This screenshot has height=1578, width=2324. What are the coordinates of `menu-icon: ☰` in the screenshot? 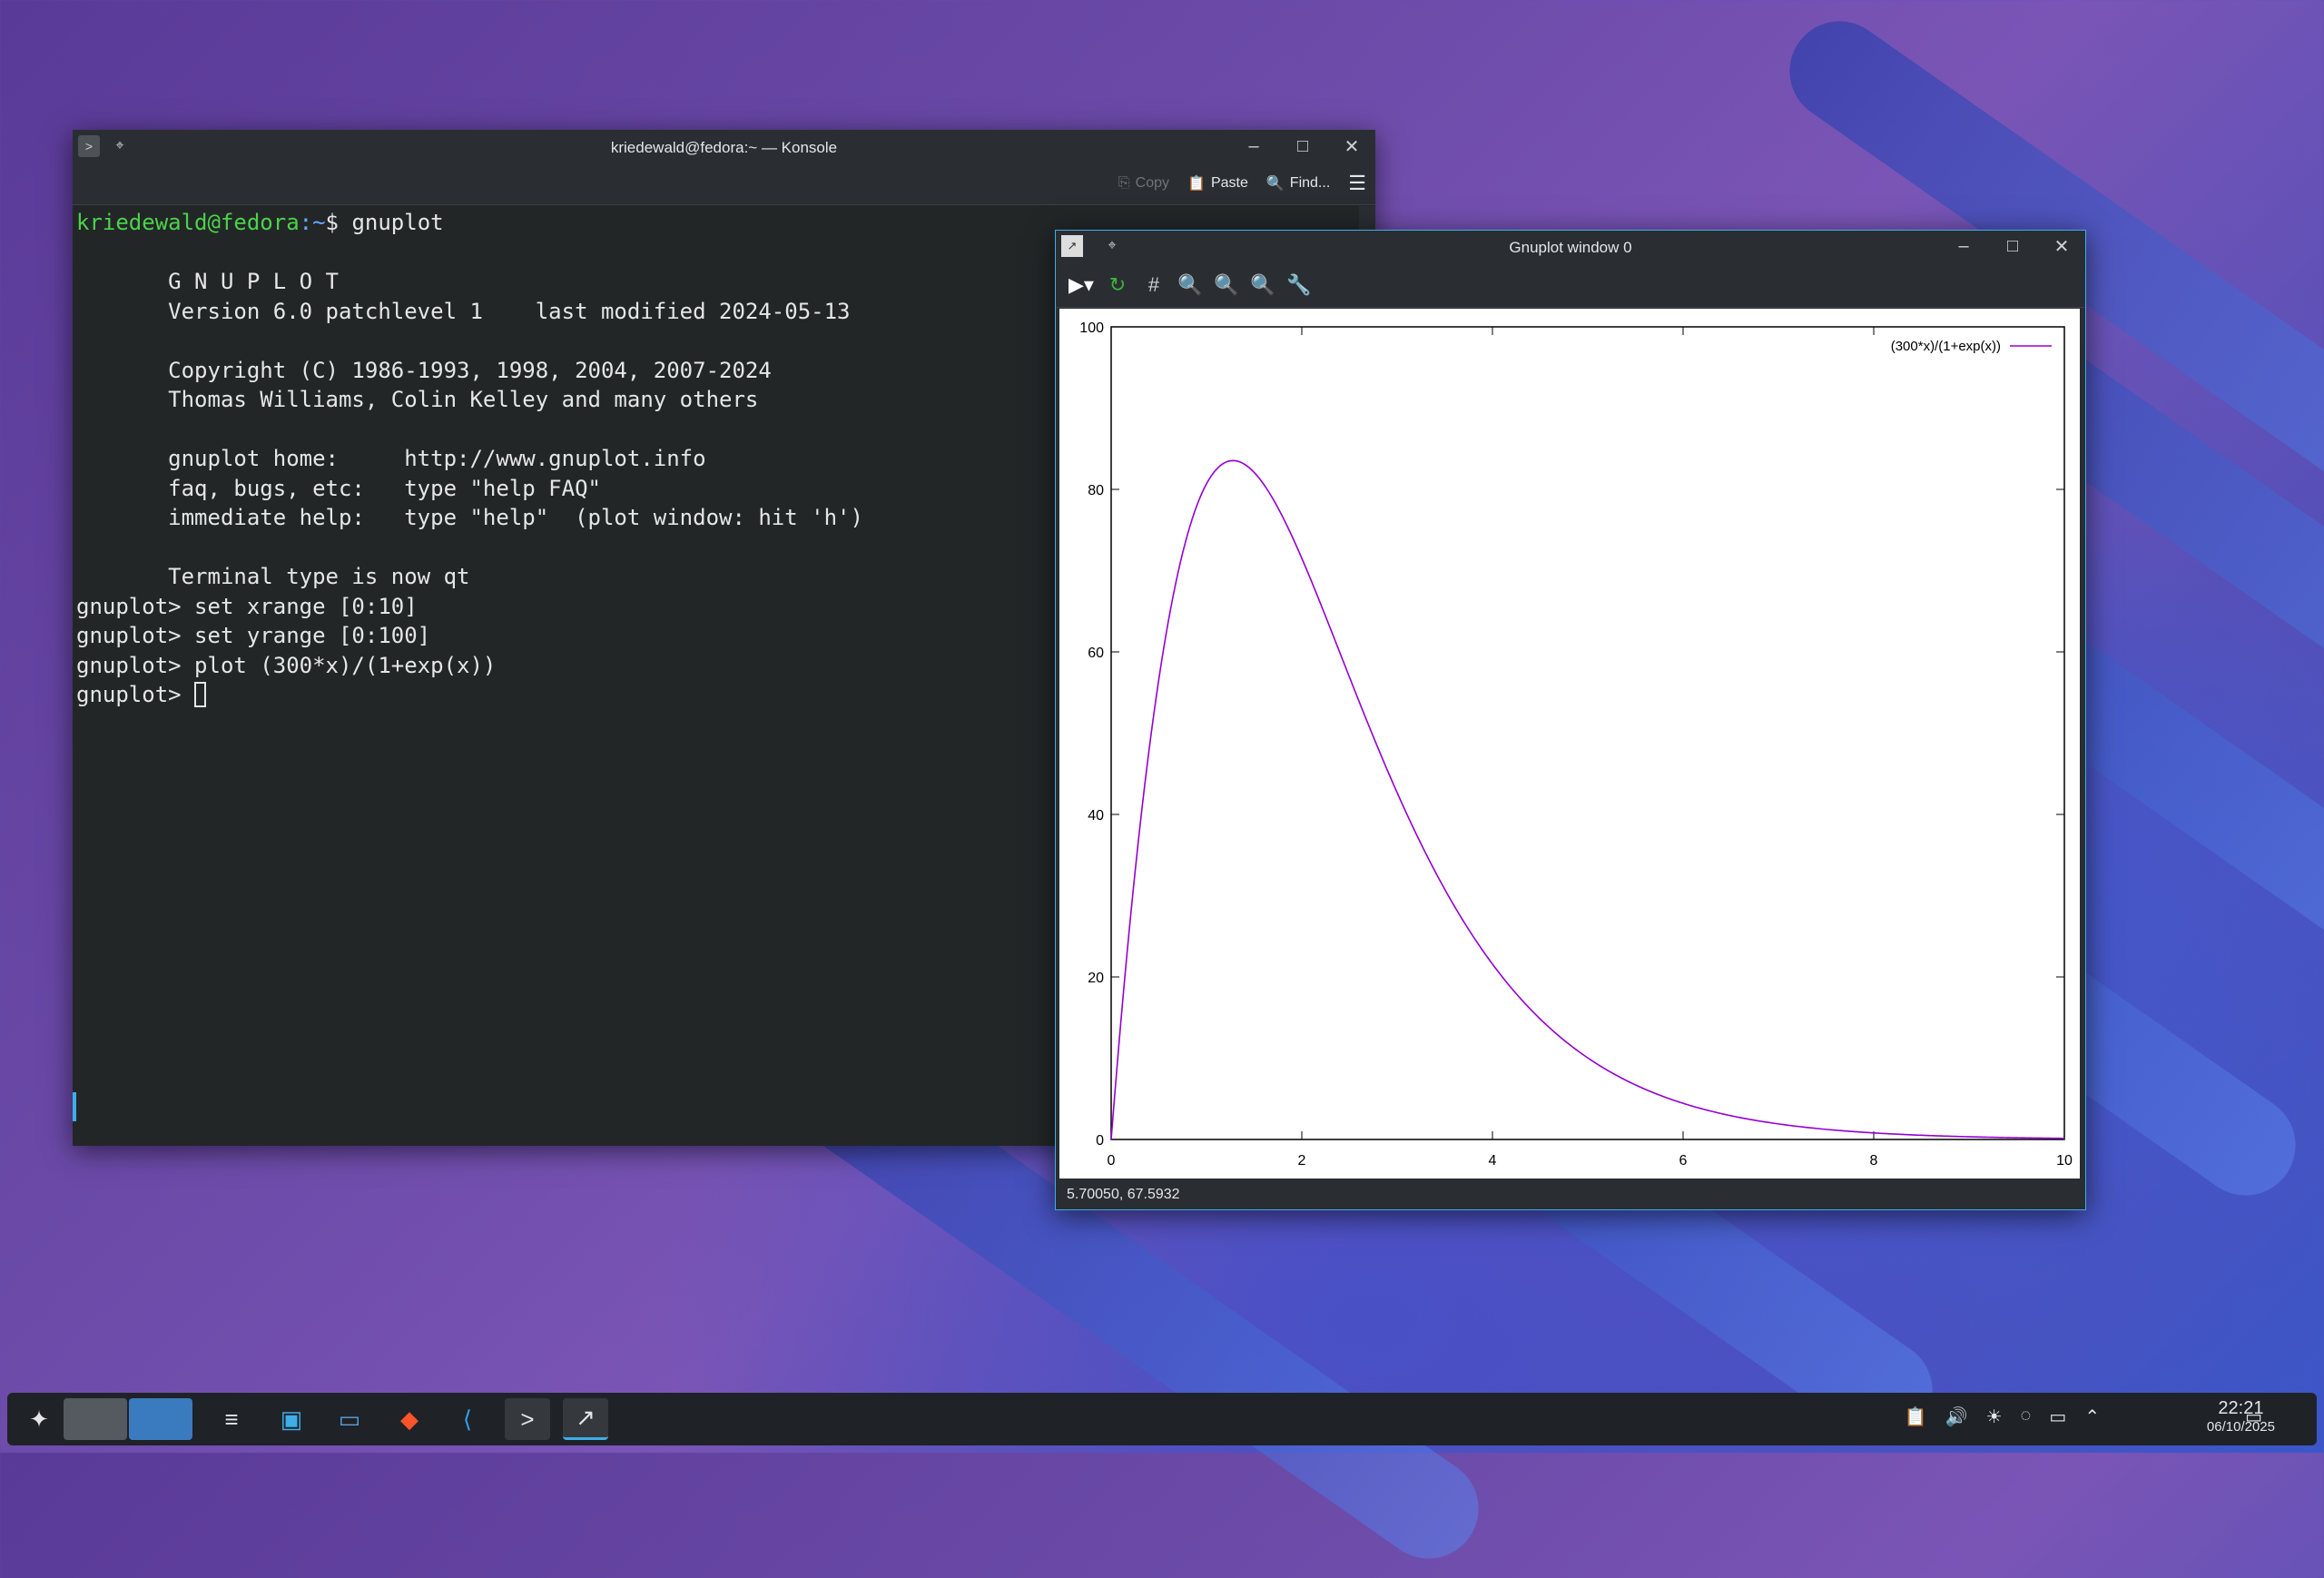 It's located at (1357, 183).